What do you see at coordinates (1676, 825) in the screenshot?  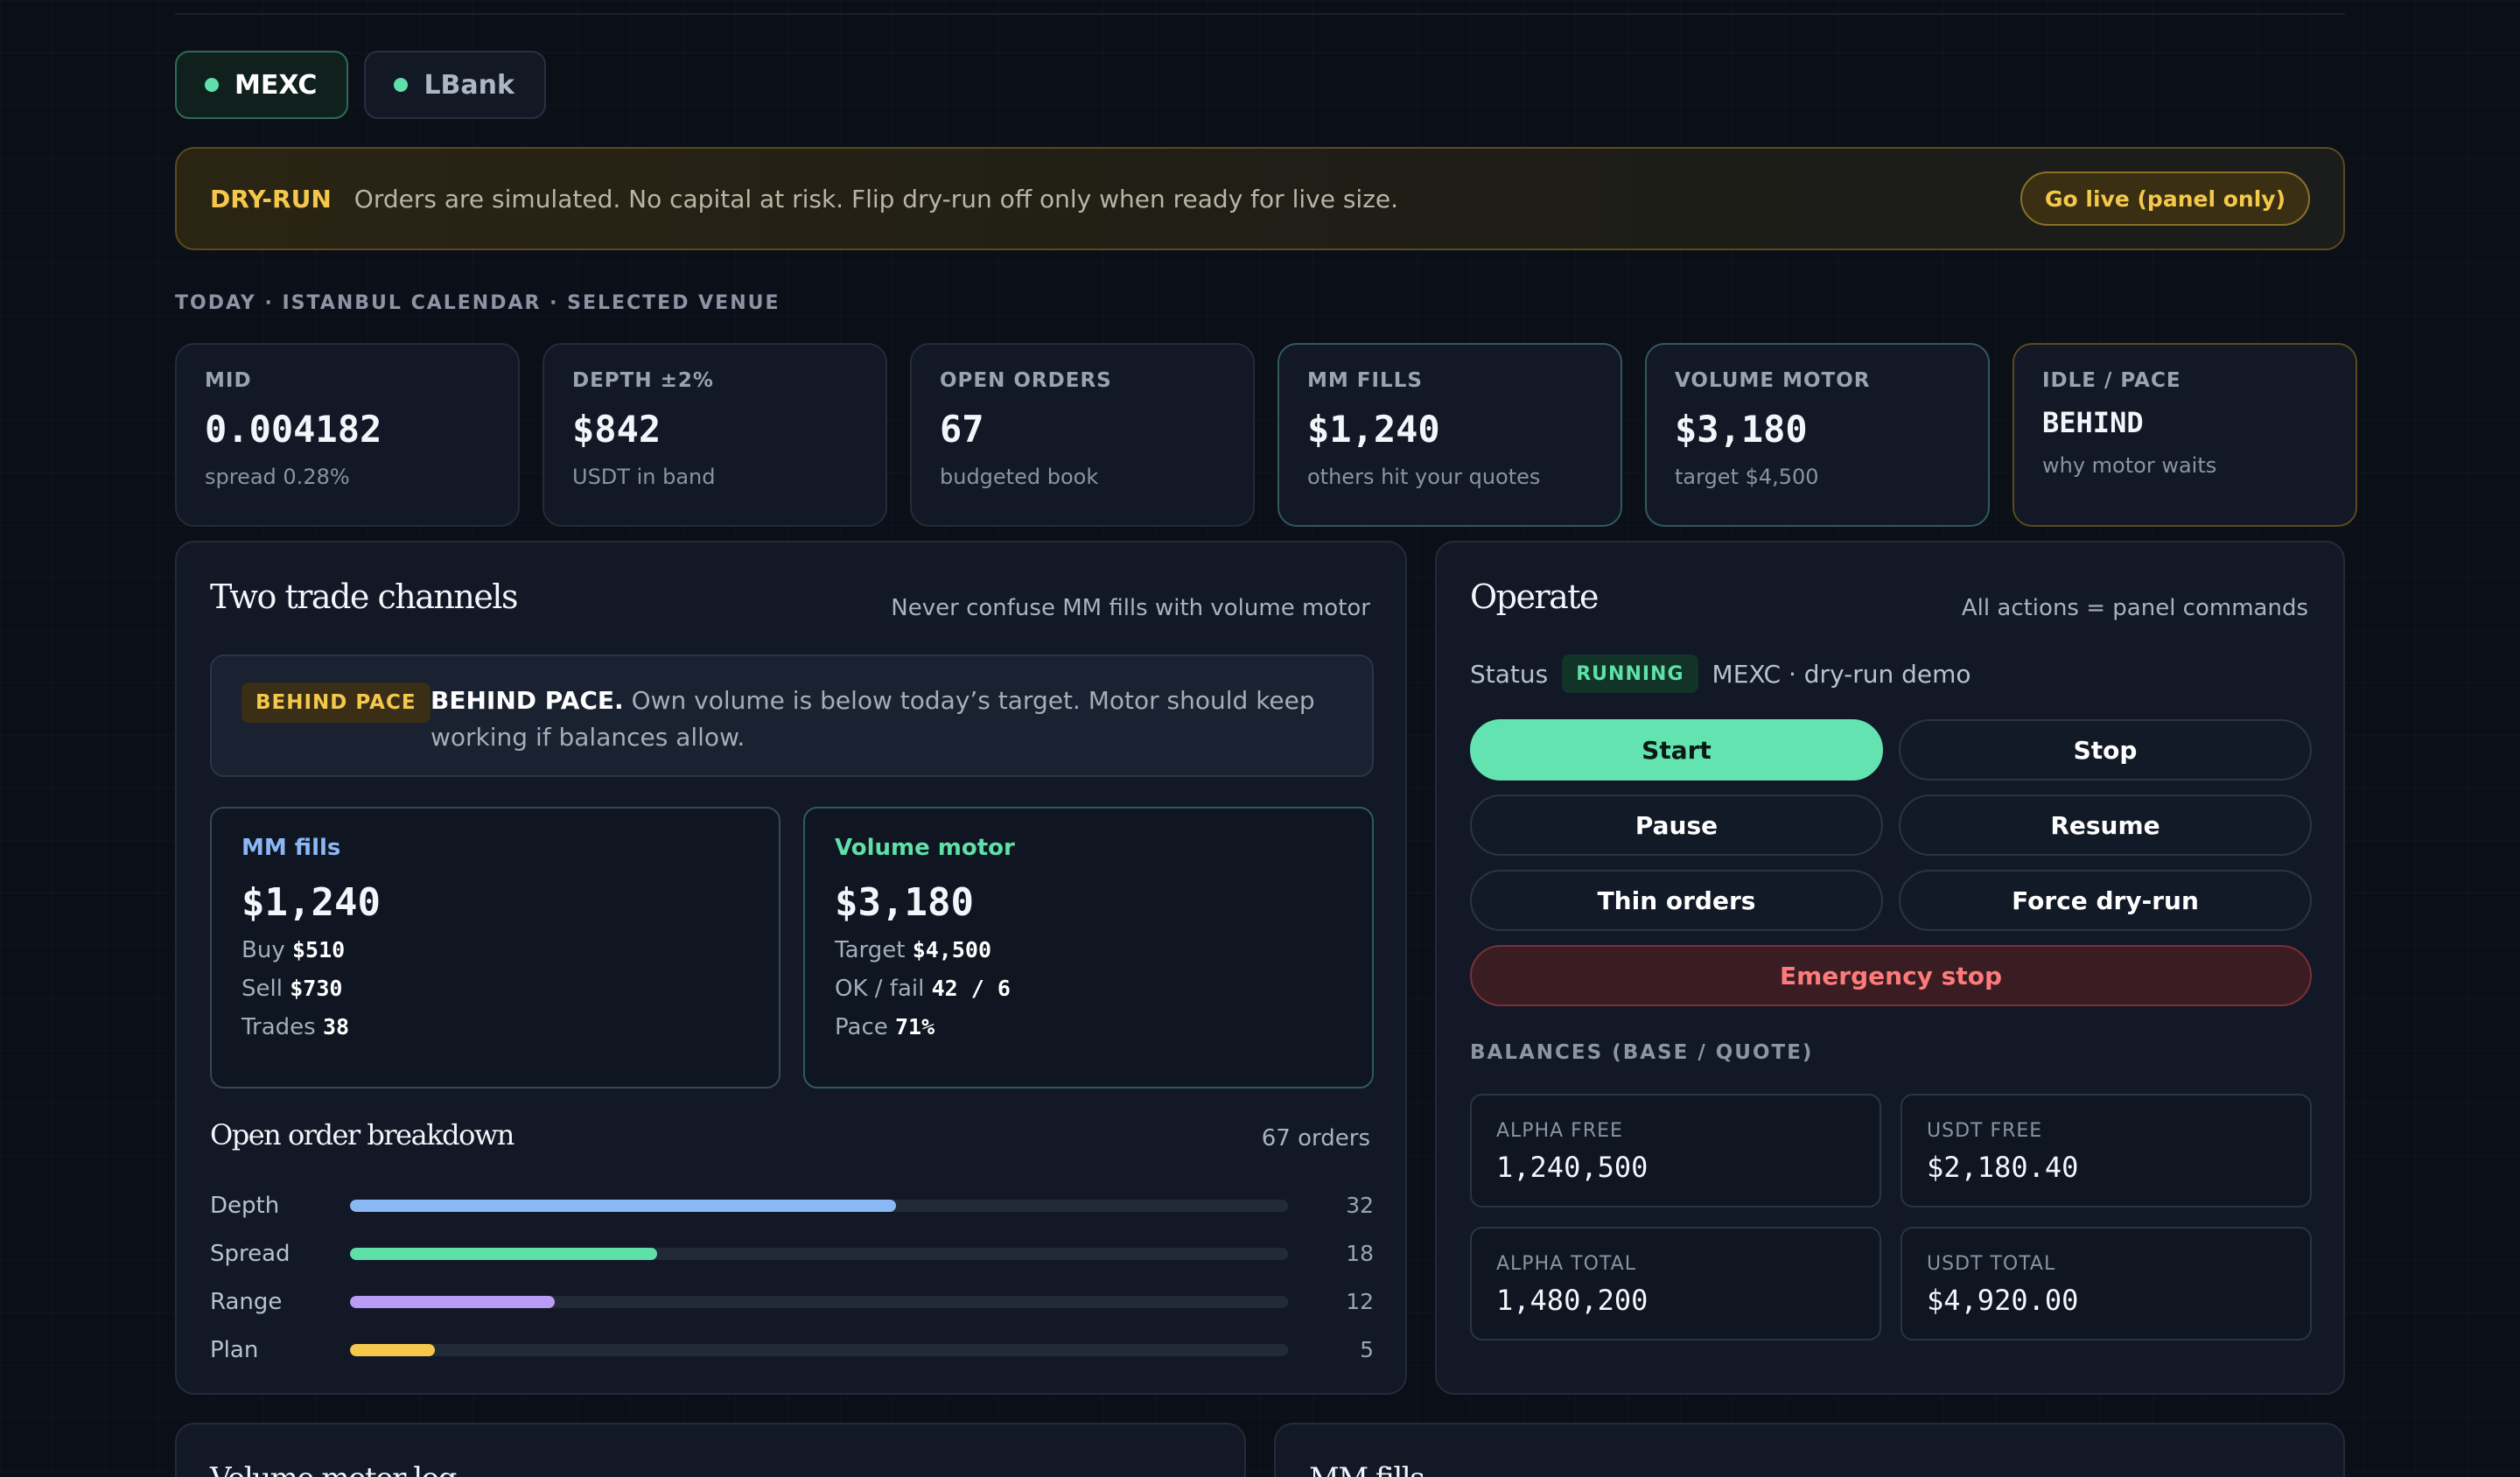 I see `pause-button: Pause` at bounding box center [1676, 825].